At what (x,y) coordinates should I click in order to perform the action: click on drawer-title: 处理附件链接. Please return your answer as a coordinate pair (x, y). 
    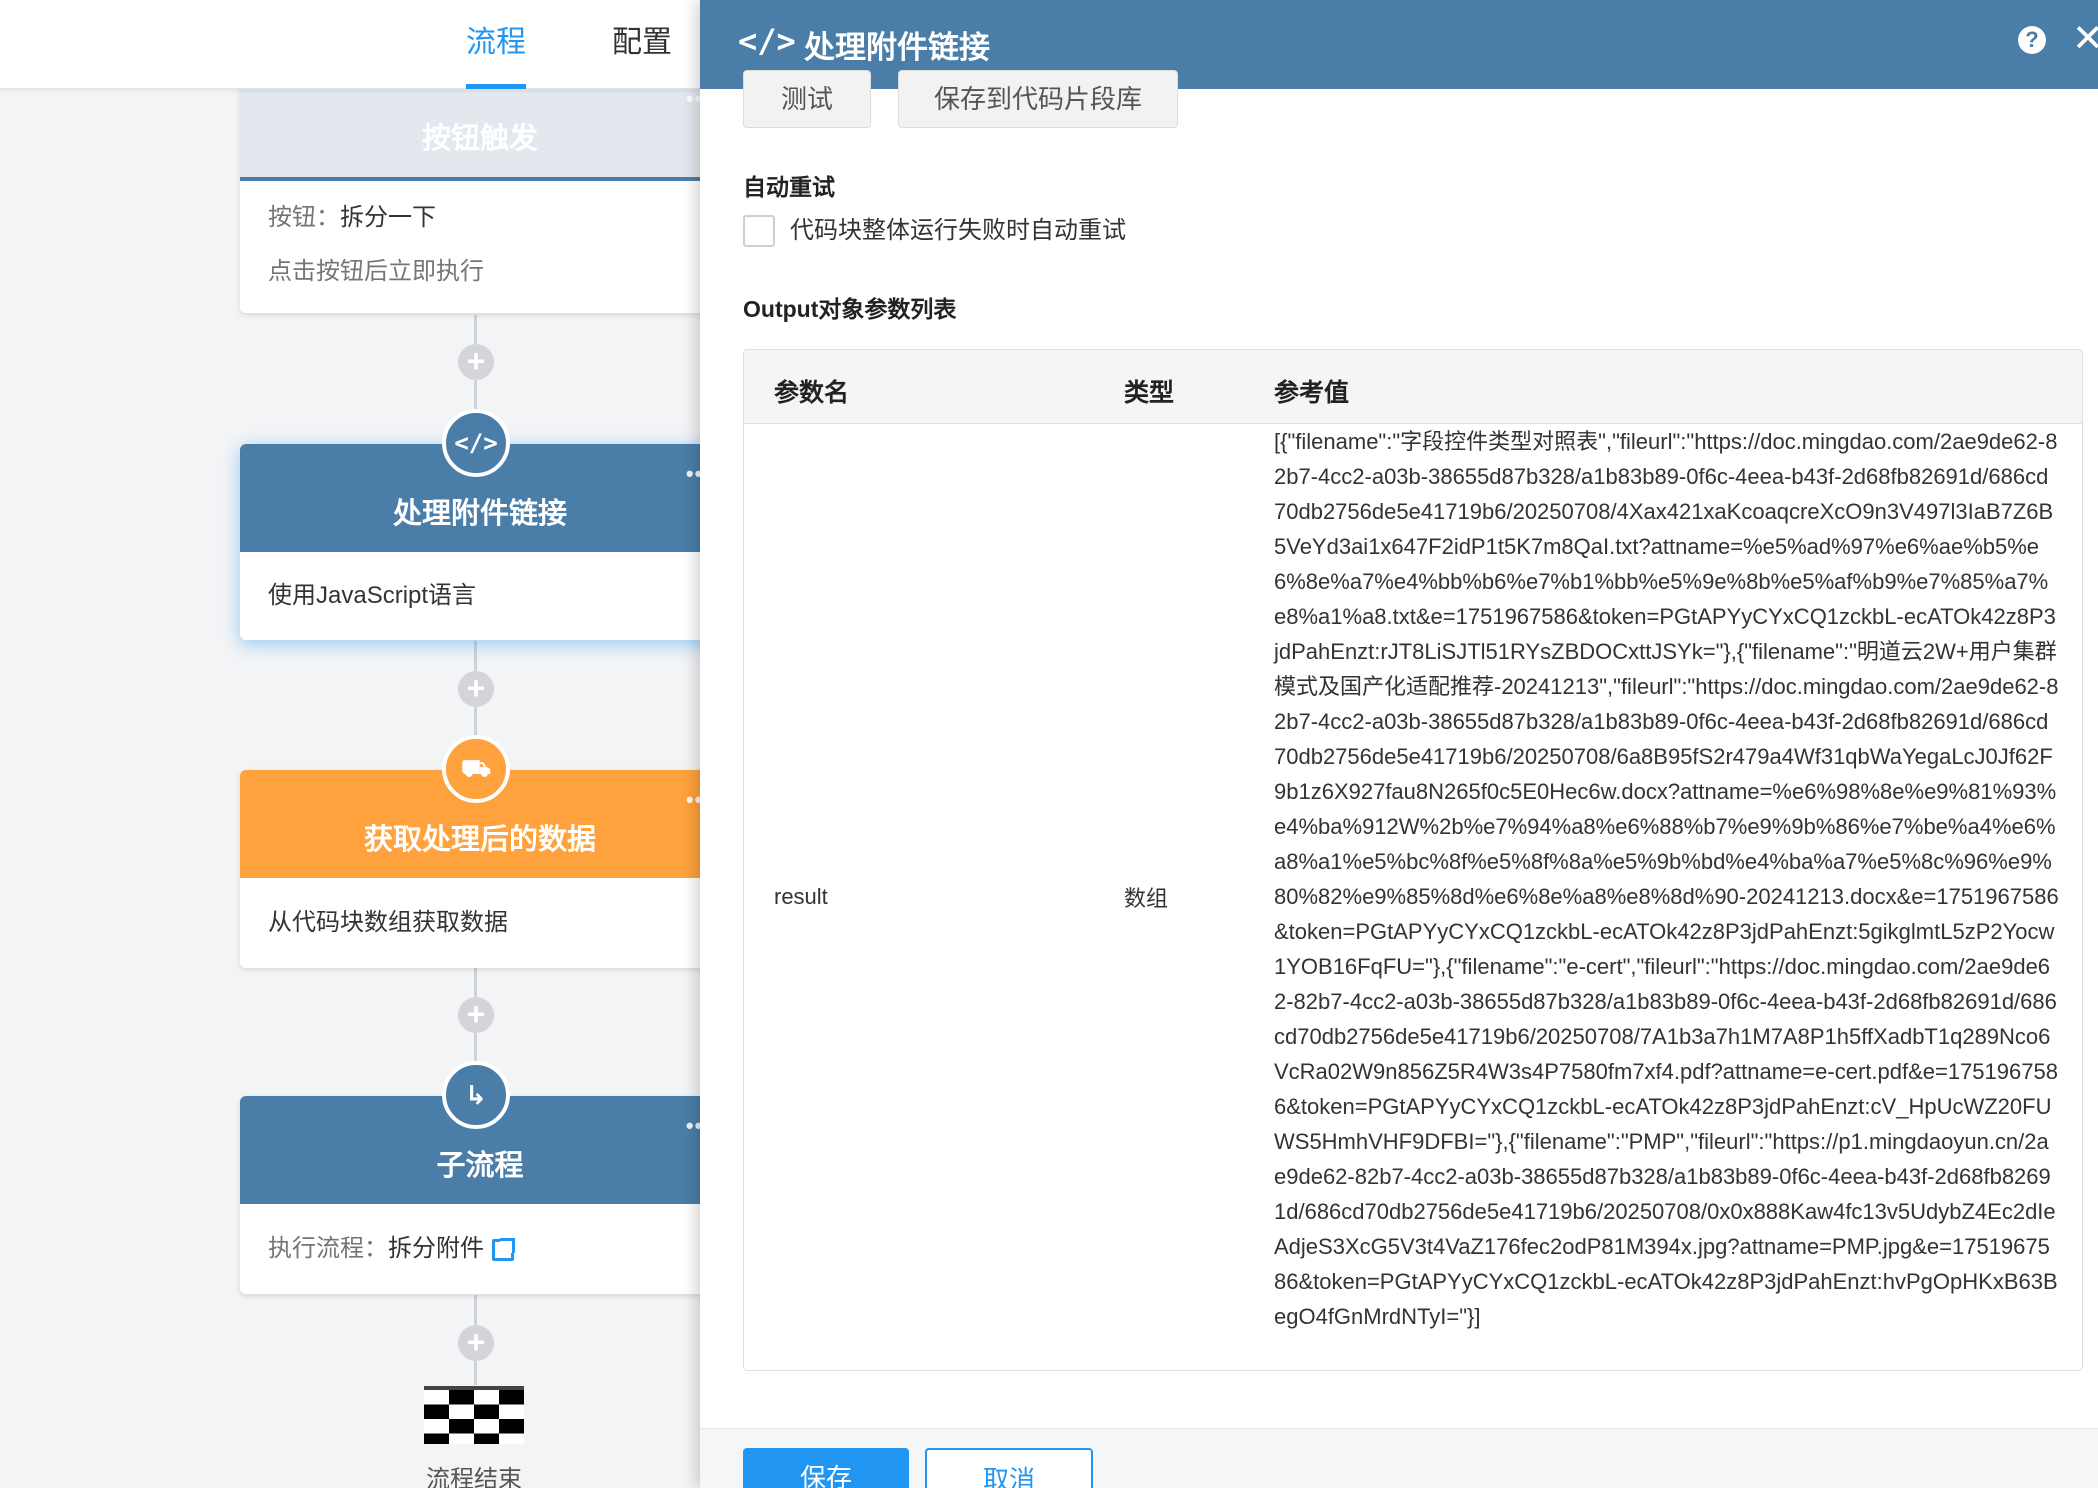
    Looking at the image, I should click on (897, 47).